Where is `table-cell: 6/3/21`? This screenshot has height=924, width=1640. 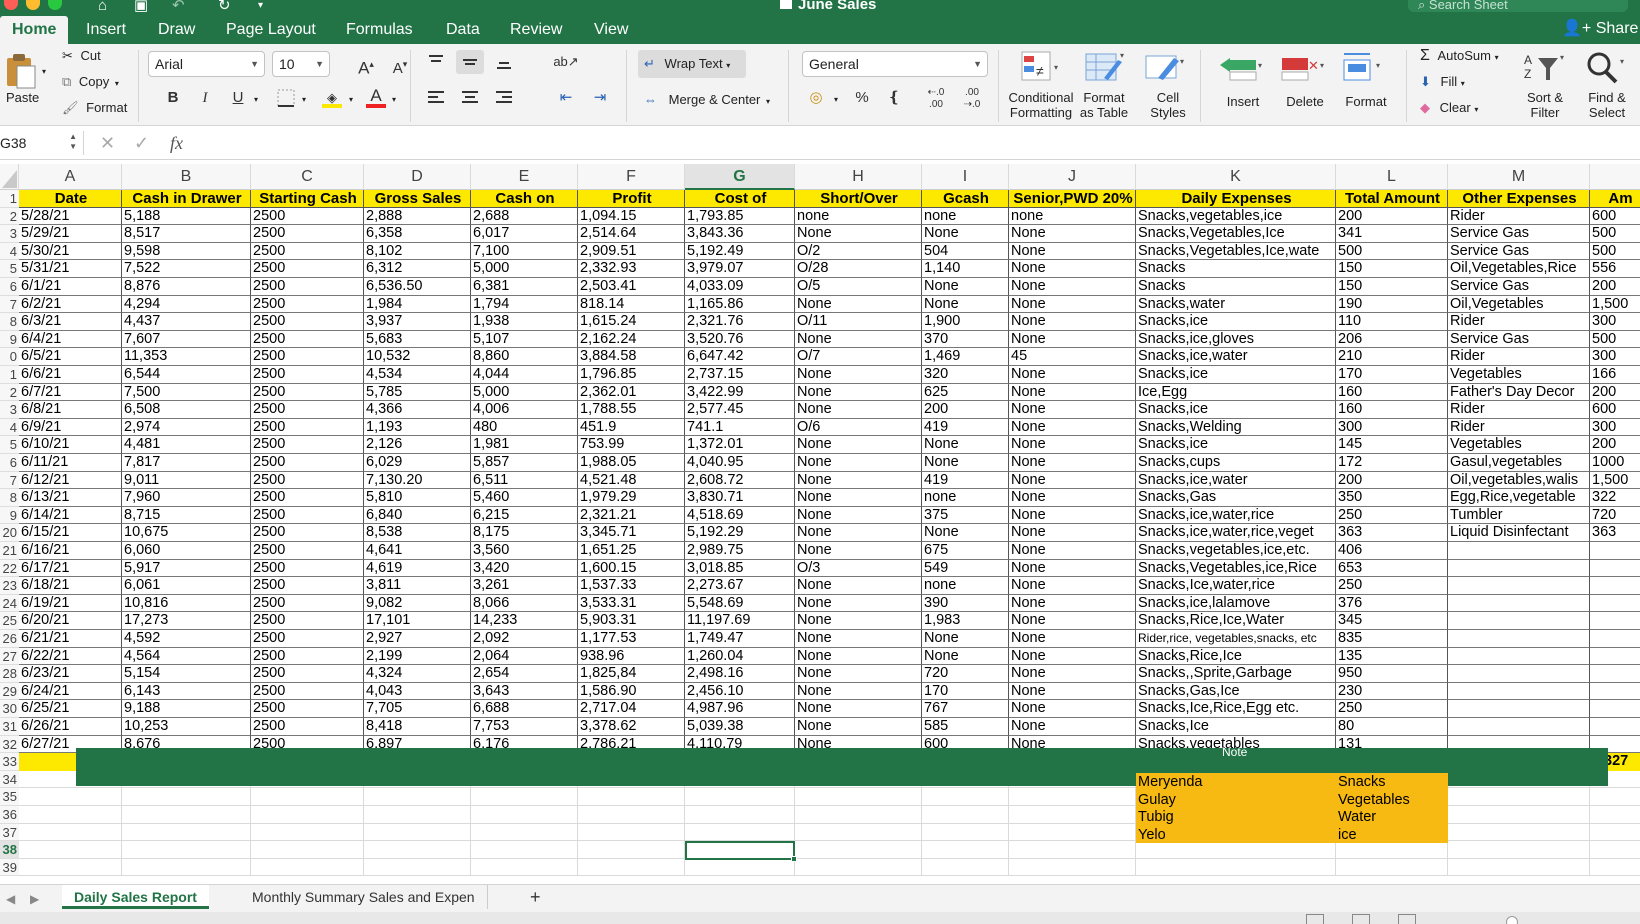
table-cell: 6/3/21 is located at coordinates (70, 322).